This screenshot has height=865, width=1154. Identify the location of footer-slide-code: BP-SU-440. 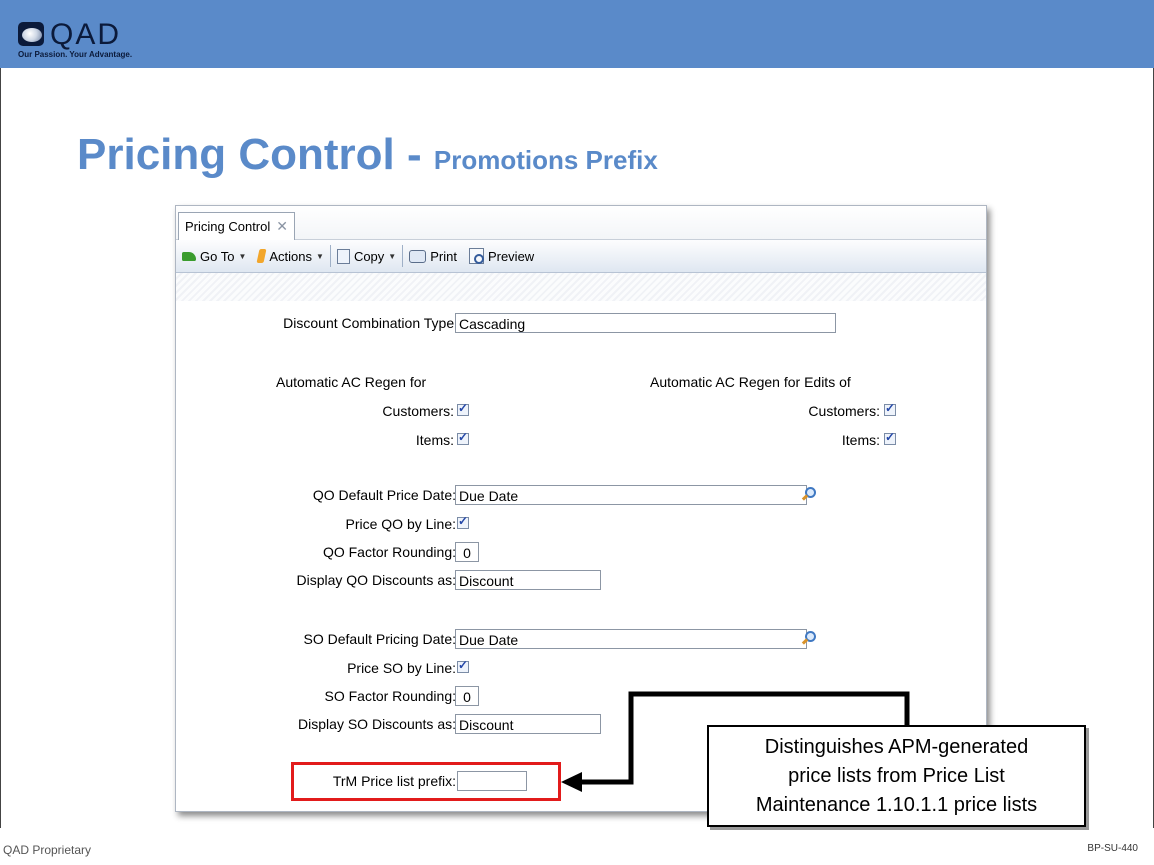
(1112, 848).